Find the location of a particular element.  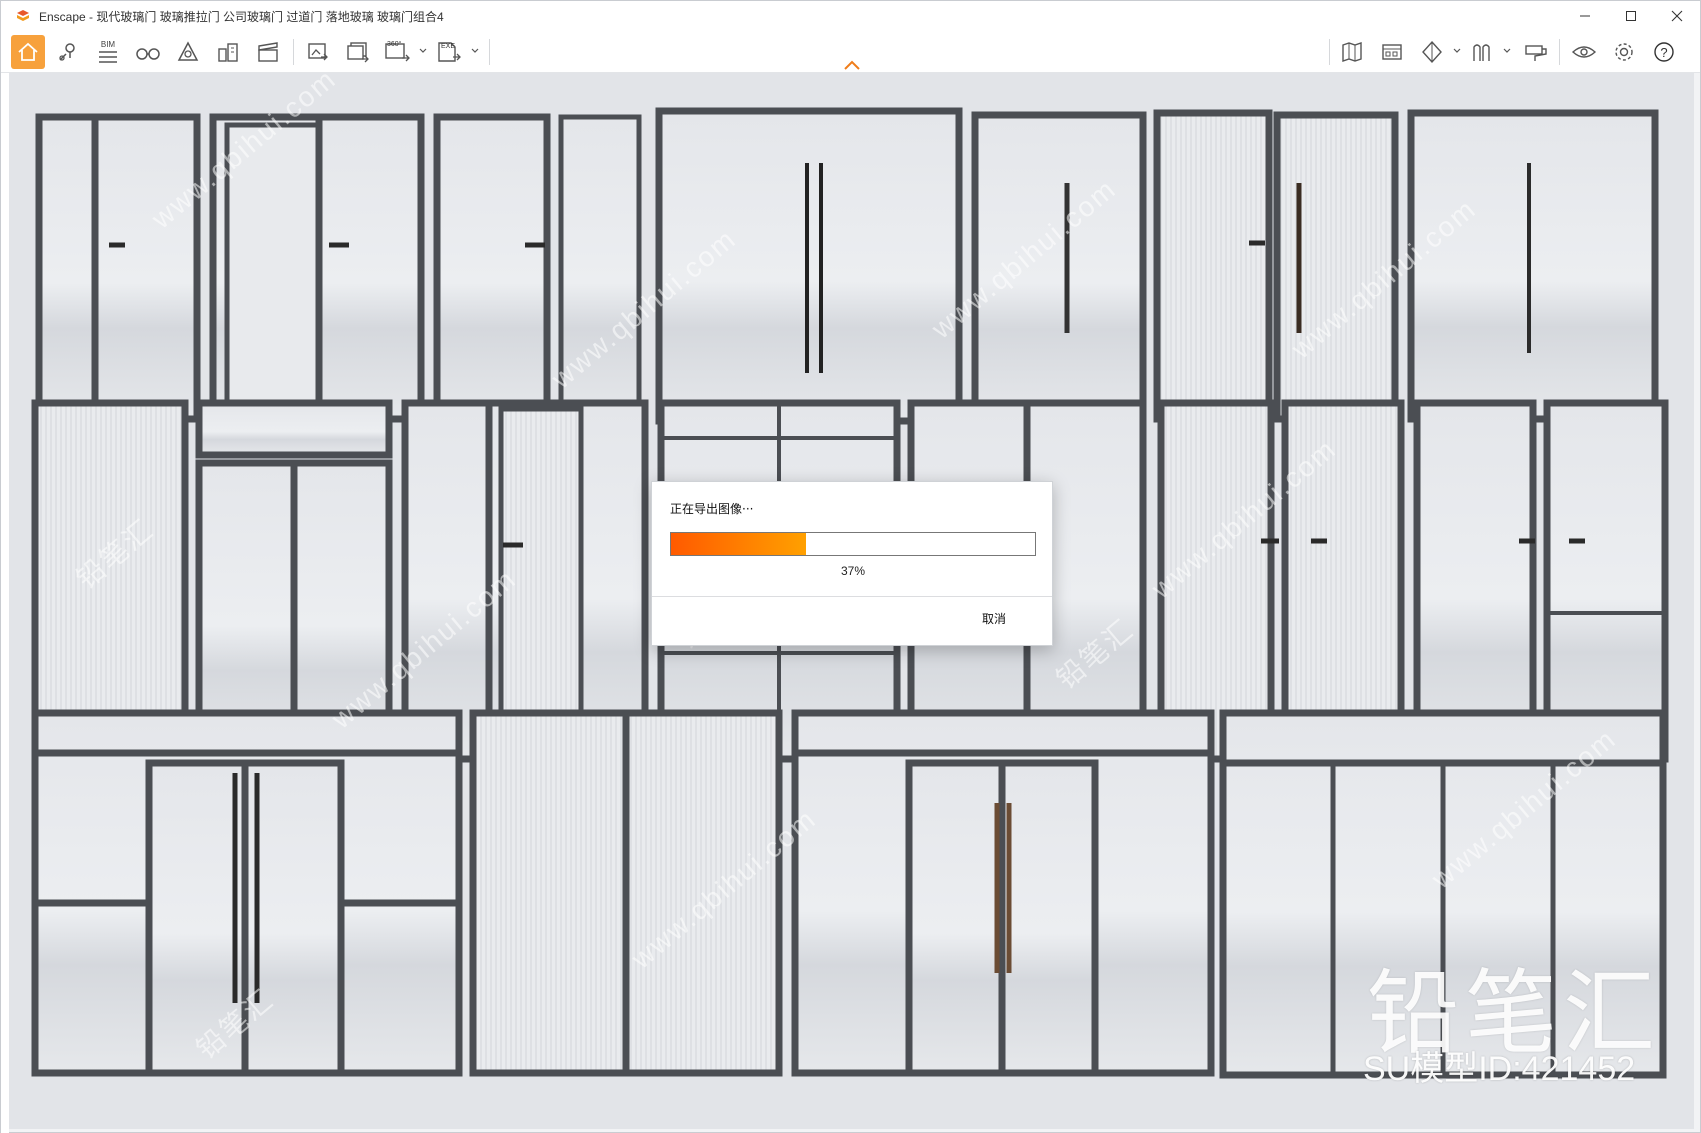

render-image-button is located at coordinates (318, 52).